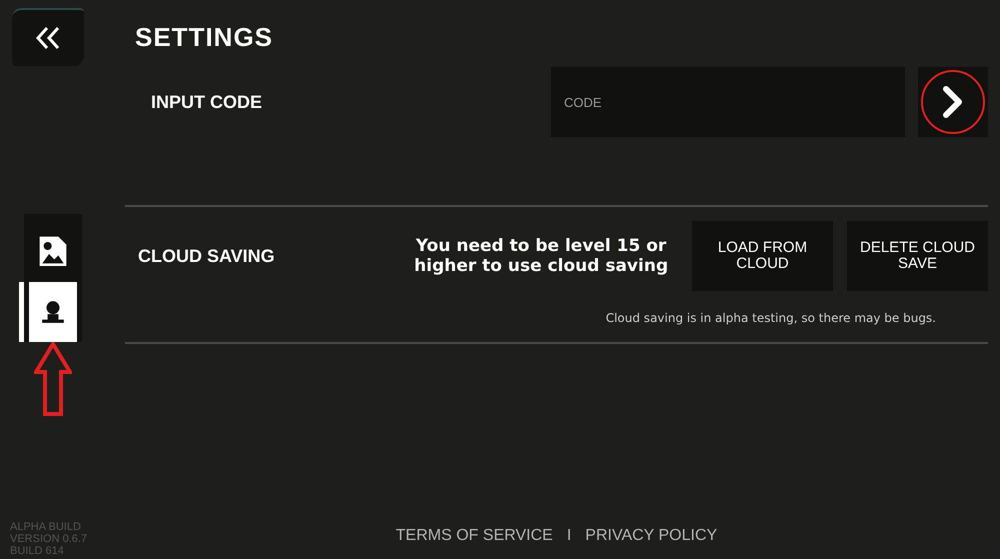 This screenshot has width=1000, height=559. I want to click on cloud-button: DELETE CLOUD SAVE, so click(917, 256).